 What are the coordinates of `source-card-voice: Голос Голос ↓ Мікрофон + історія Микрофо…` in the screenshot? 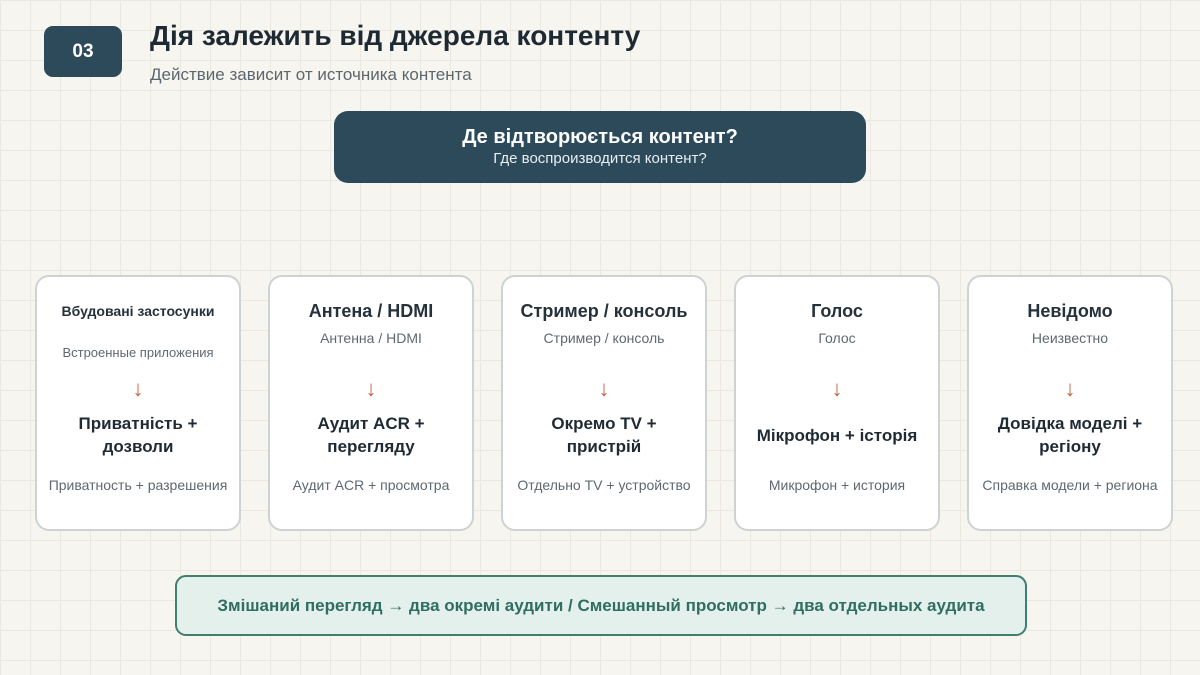 It's located at (837, 403).